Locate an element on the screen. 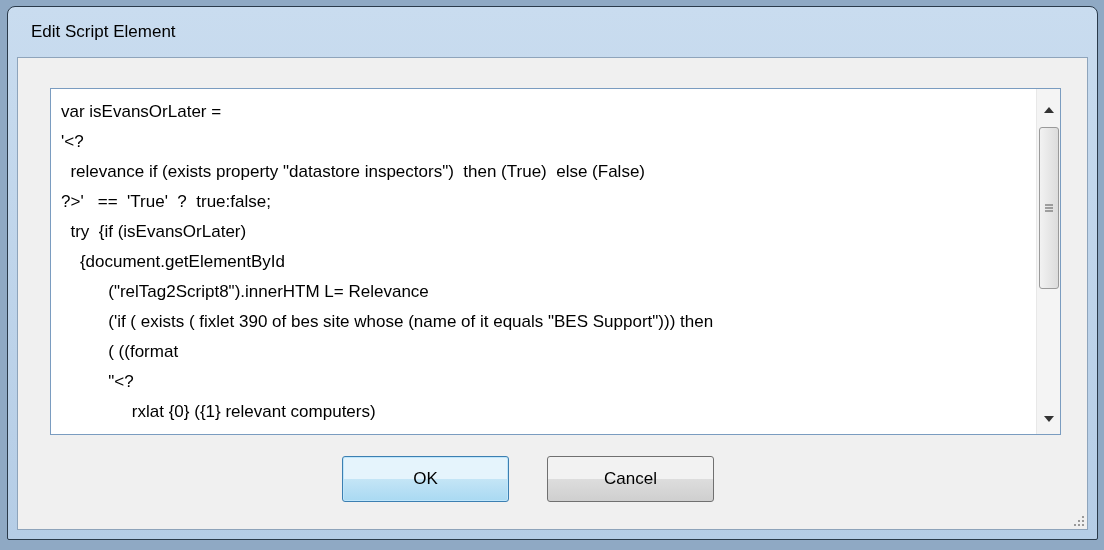 This screenshot has height=550, width=1104. code-line: ('if ( exists ( fixlet 390 of bes site whose (name of it equals "BES Support"))) then is located at coordinates (411, 322).